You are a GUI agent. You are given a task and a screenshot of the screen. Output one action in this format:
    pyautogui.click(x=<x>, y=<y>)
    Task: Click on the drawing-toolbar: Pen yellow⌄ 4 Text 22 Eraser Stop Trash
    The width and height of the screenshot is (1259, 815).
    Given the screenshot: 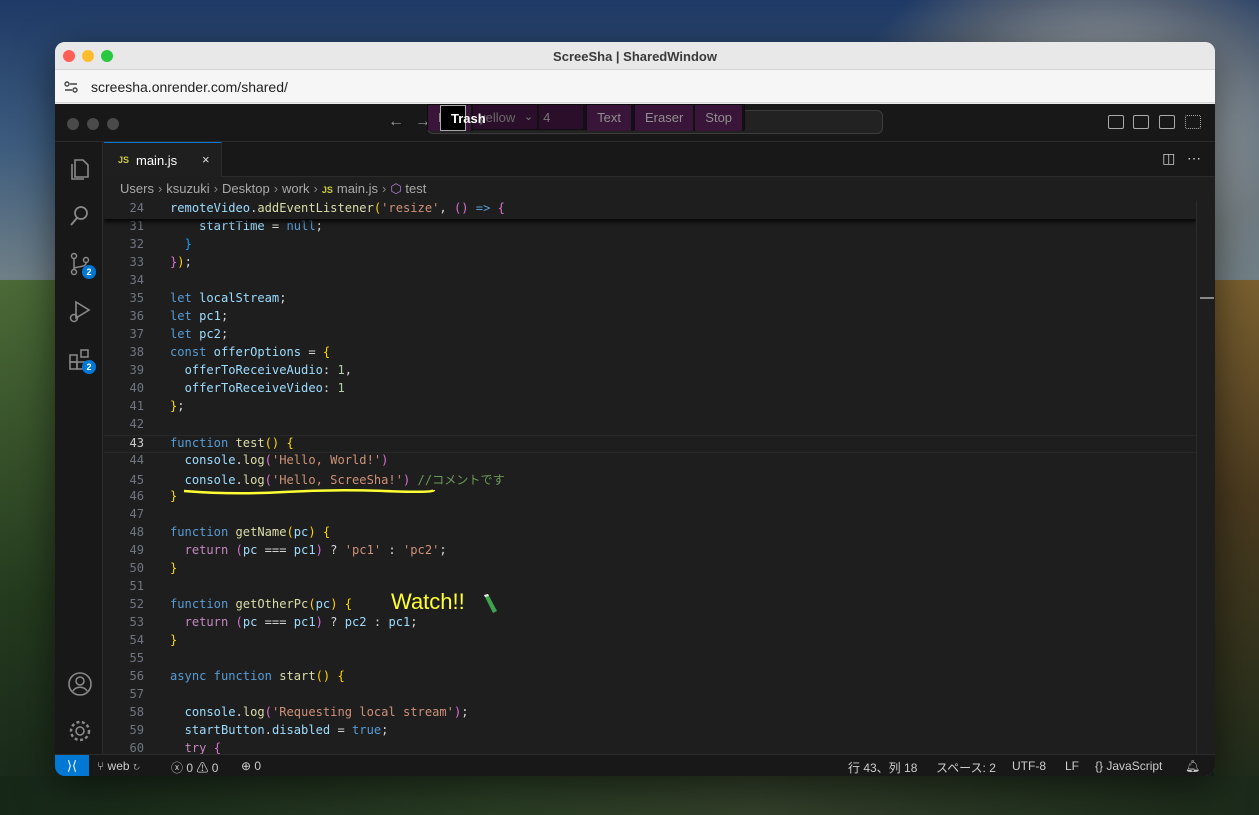 What is the action you would take?
    pyautogui.click(x=586, y=117)
    